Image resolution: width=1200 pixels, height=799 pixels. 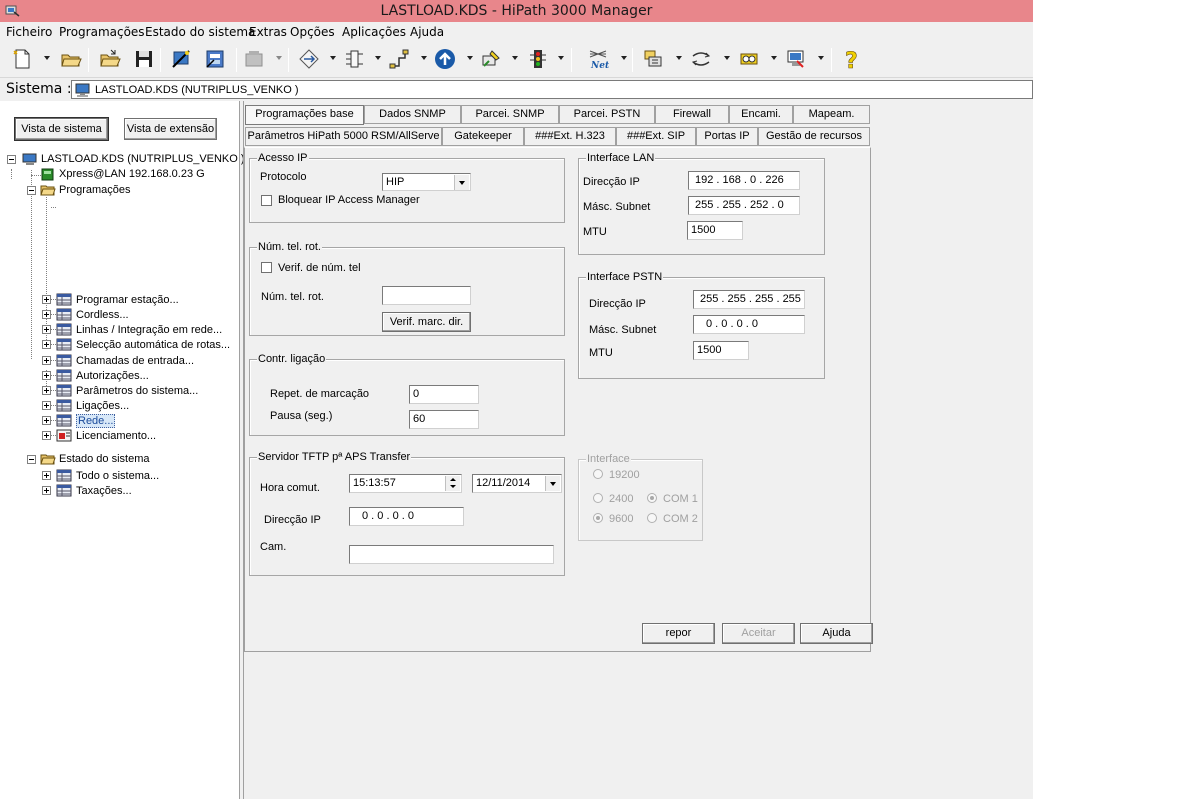 I want to click on tab-programacoes-base: Programações base, so click(x=304, y=115).